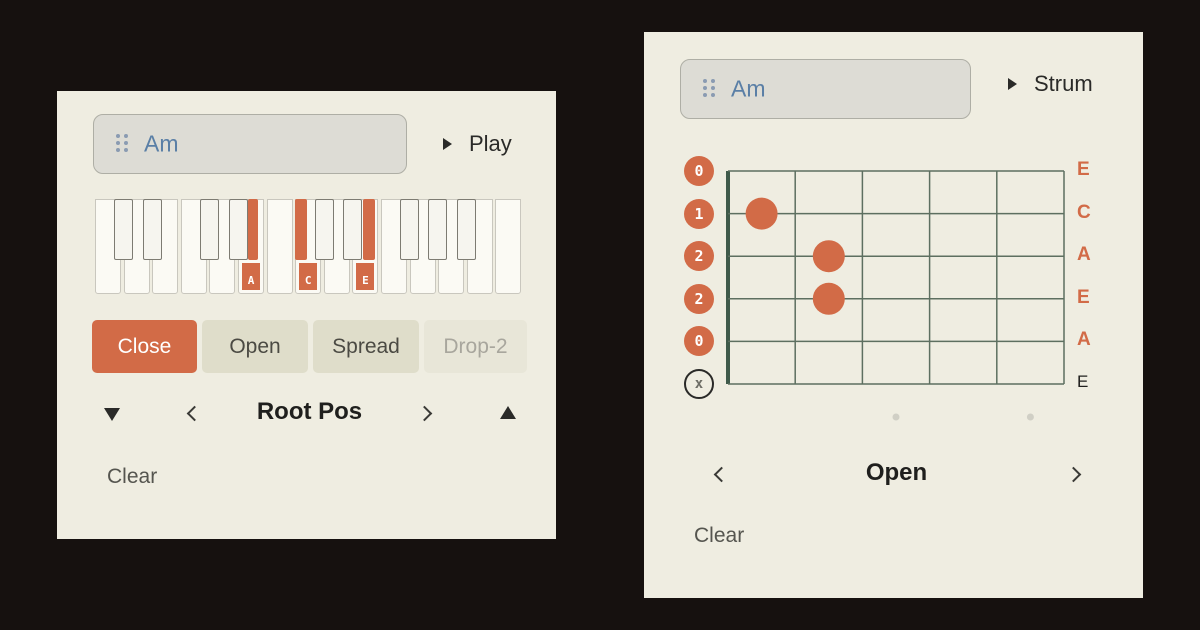 The height and width of the screenshot is (630, 1200). What do you see at coordinates (161, 143) in the screenshot?
I see `chord-name: Am` at bounding box center [161, 143].